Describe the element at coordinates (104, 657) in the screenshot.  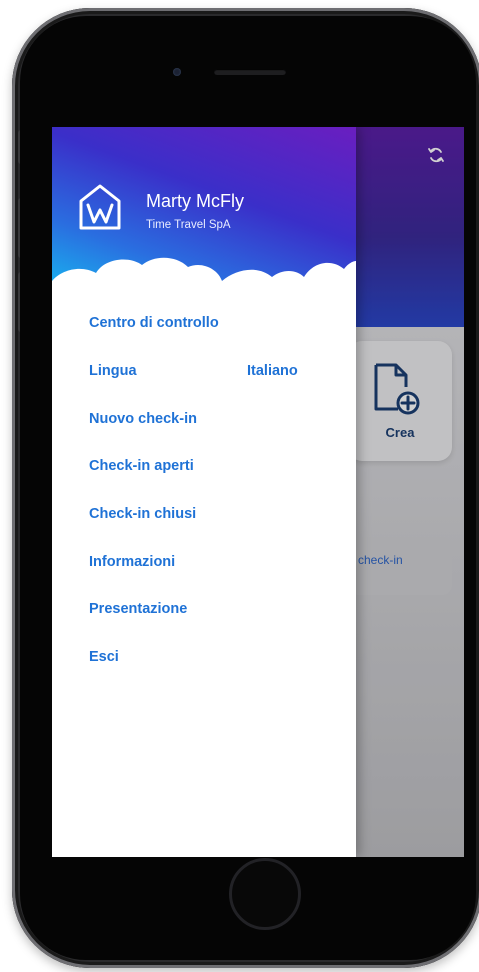
I see `menu-item-logout: Esci` at that location.